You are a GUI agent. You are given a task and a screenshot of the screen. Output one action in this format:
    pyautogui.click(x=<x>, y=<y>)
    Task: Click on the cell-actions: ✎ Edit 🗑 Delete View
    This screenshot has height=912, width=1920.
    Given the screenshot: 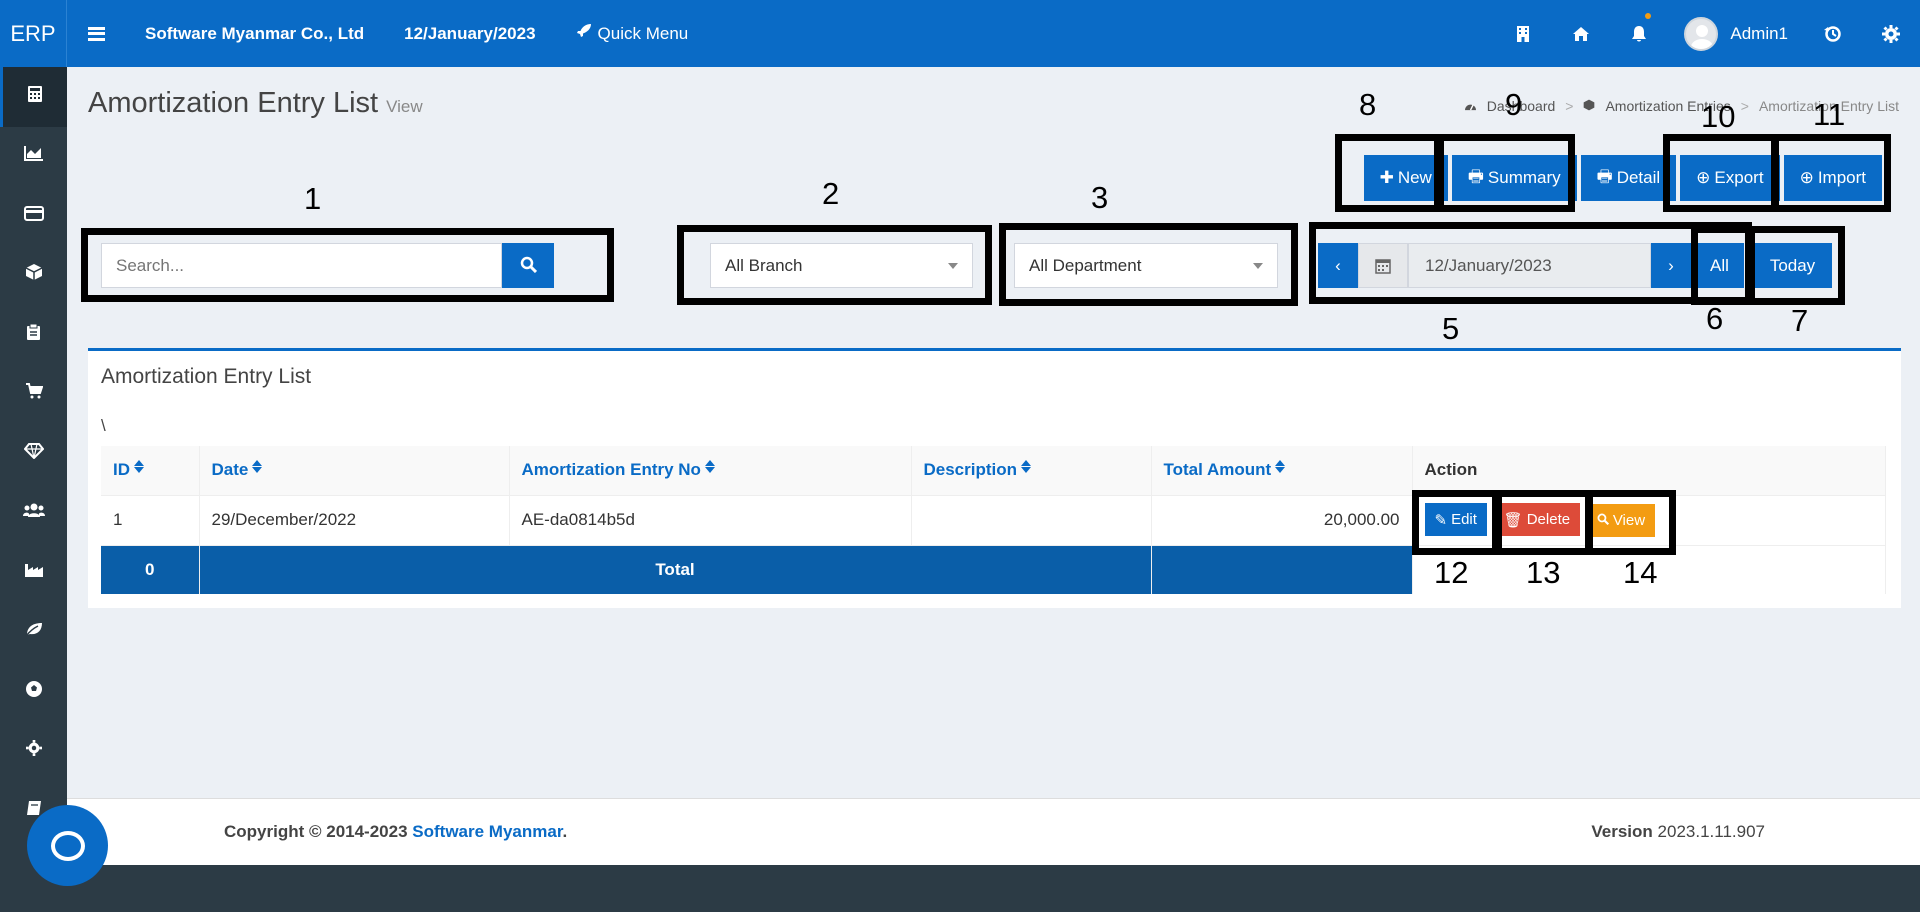 What is the action you would take?
    pyautogui.click(x=1649, y=519)
    